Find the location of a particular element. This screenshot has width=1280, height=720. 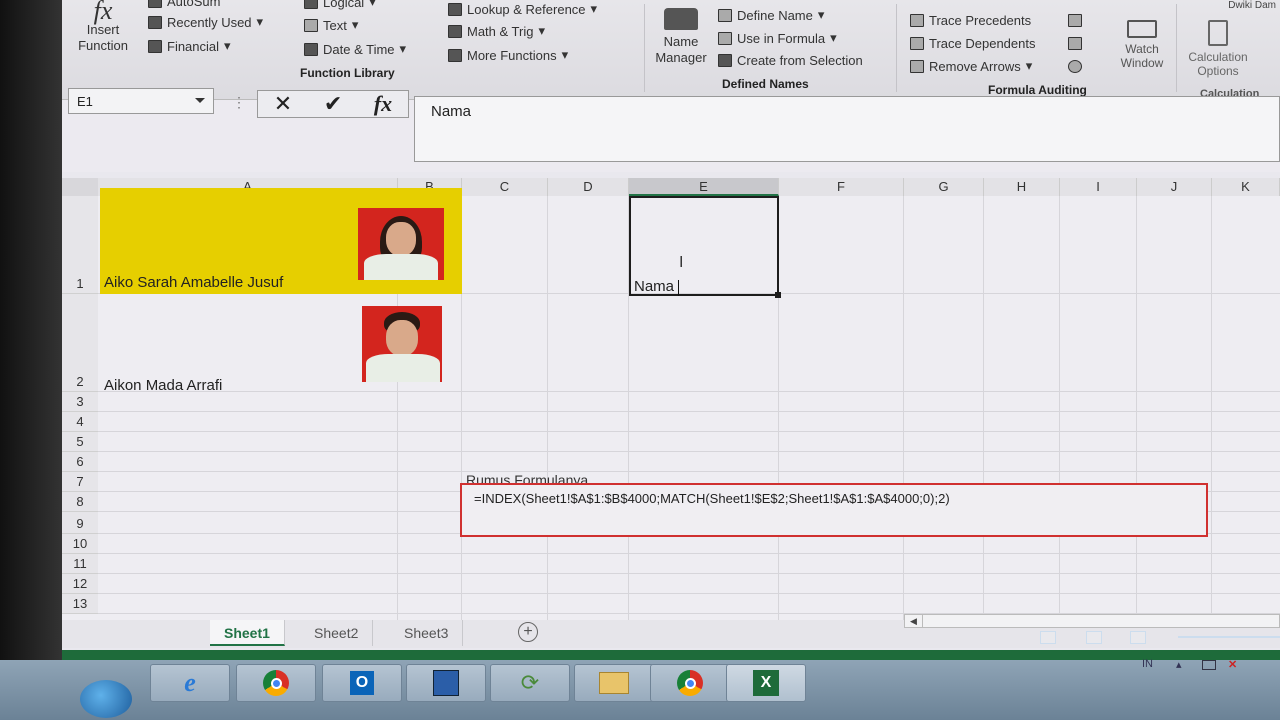

horizontal-scrollbar: ◀ is located at coordinates (1092, 621).